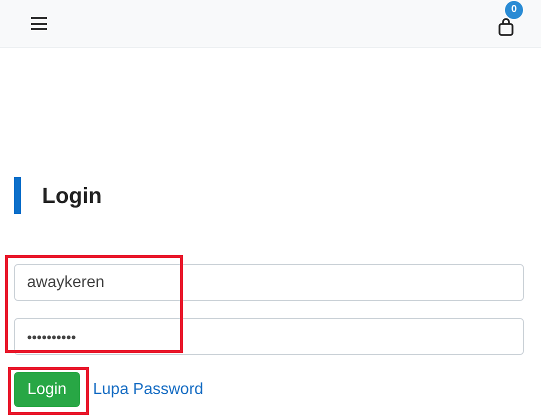 This screenshot has width=541, height=419. What do you see at coordinates (506, 27) in the screenshot?
I see `shopping-bag-icon` at bounding box center [506, 27].